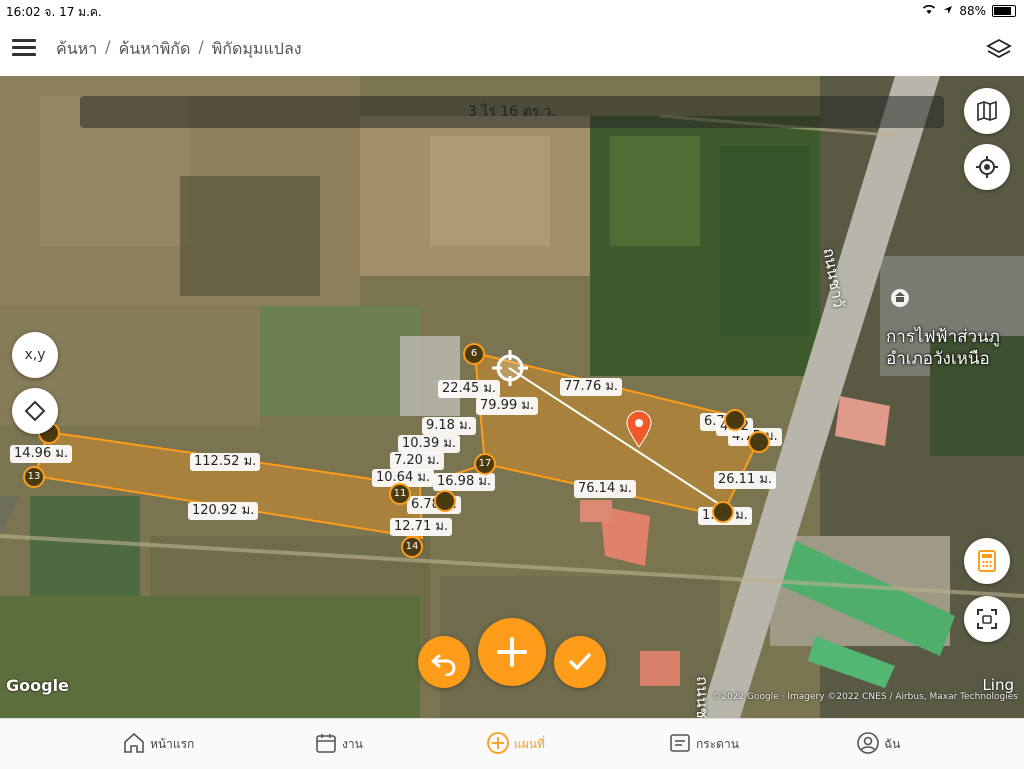  Describe the element at coordinates (412, 547) in the screenshot. I see `vertex-marker: 14` at that location.